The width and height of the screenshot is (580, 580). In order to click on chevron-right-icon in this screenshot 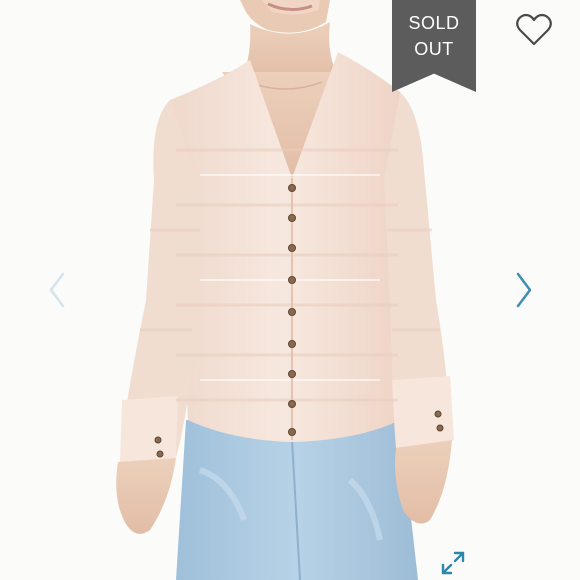, I will do `click(524, 290)`.